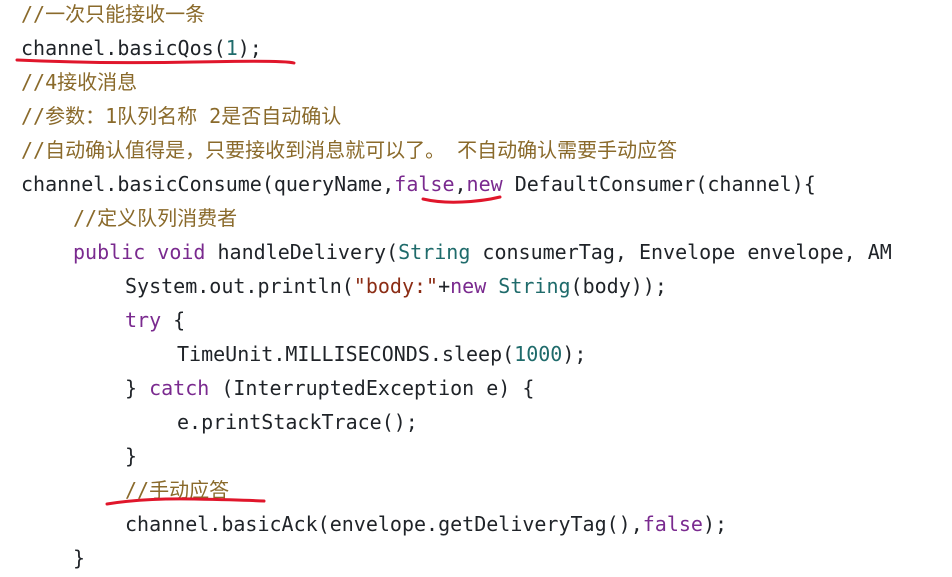  I want to click on code-token-plain: e.printStackTrace();, so click(297, 422).